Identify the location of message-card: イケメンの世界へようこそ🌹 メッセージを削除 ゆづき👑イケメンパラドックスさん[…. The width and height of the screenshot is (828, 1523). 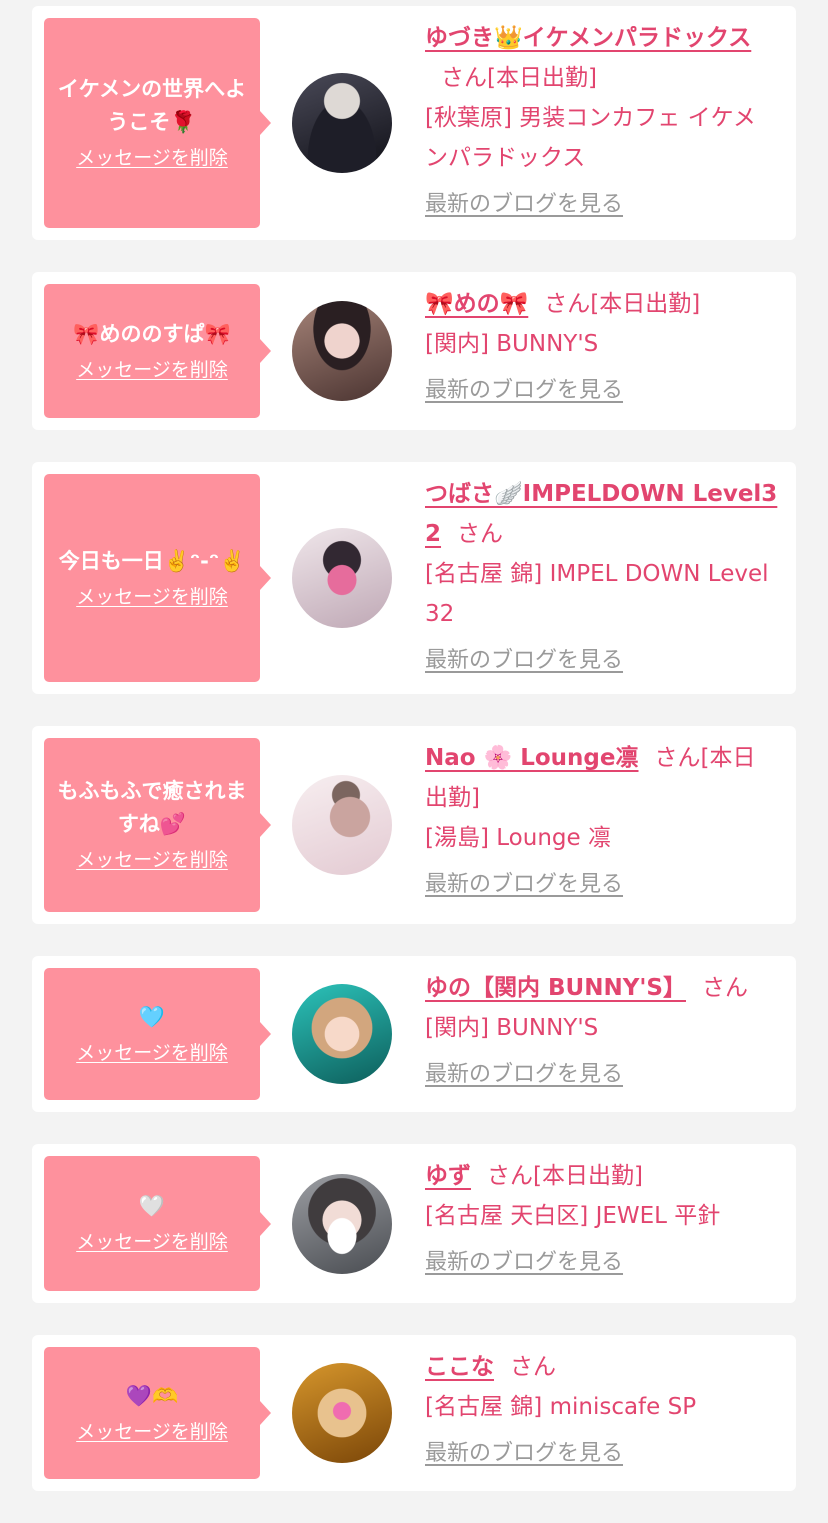
(414, 123).